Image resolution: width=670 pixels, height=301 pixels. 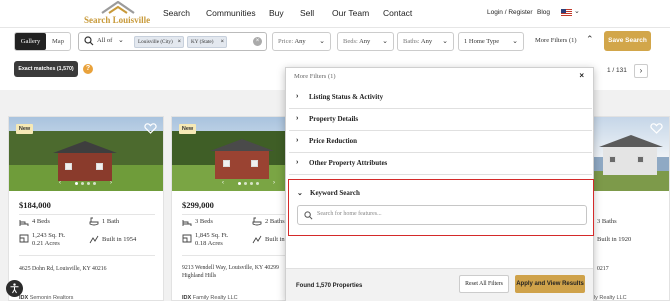 I want to click on listing-sqft: 1,243 Sq. Ft., so click(x=49, y=235).